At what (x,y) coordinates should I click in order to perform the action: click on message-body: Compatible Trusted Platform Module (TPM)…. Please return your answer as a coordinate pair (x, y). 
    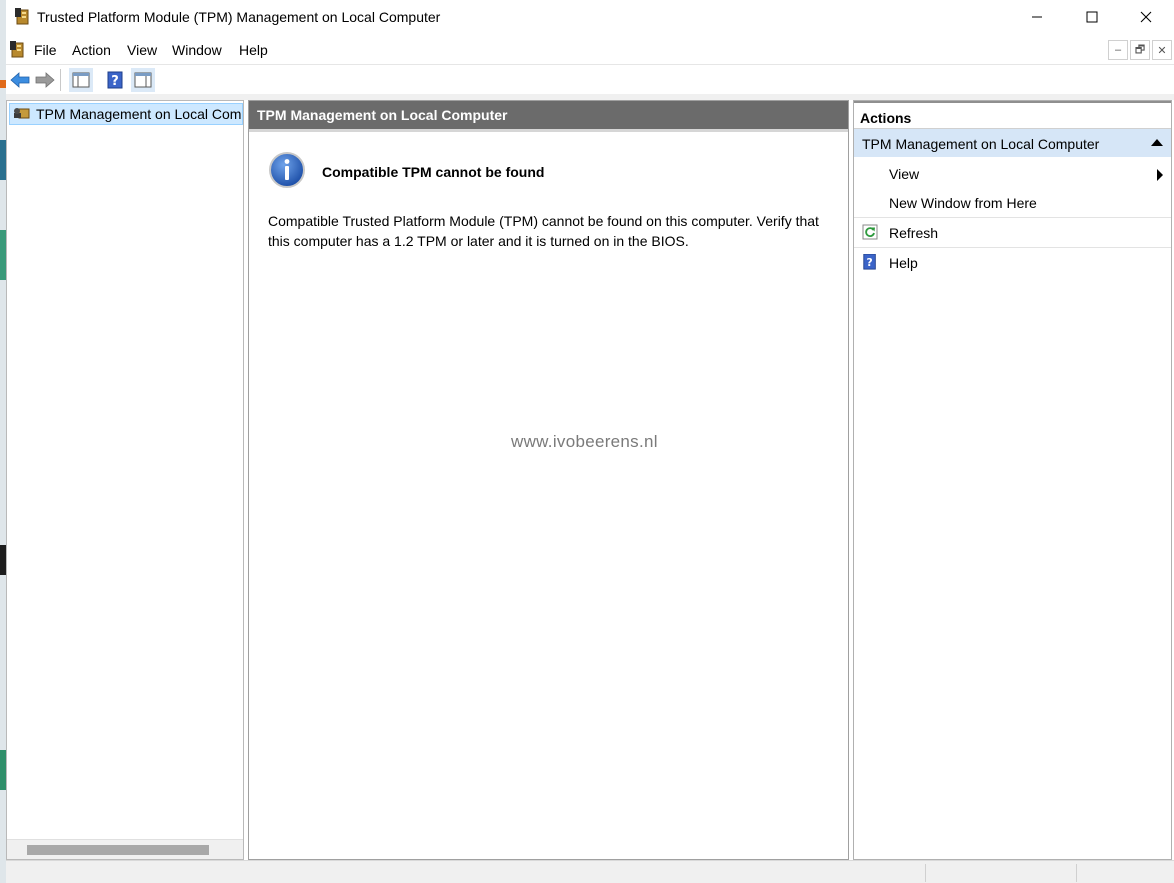
    Looking at the image, I should click on (548, 231).